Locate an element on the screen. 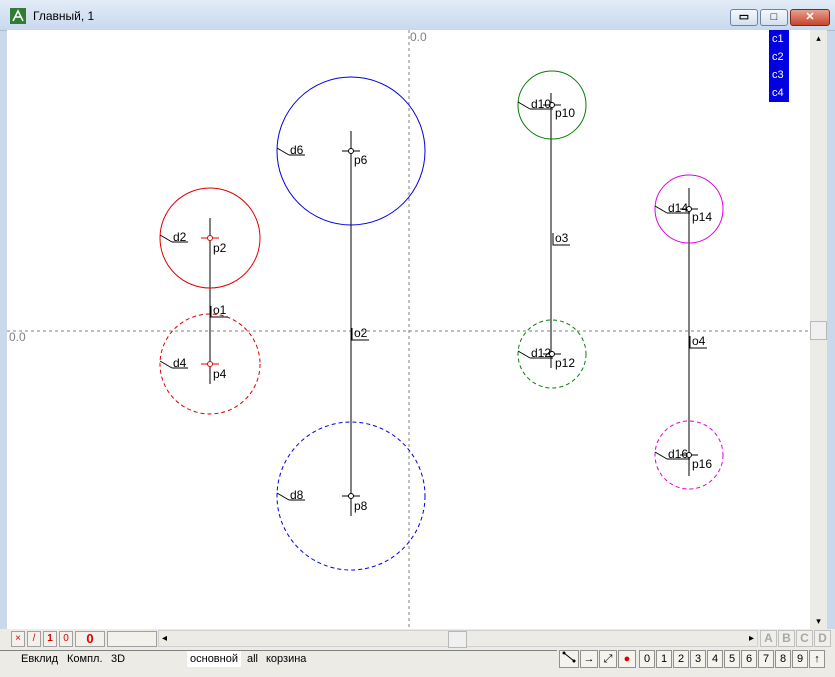 Image resolution: width=835 pixels, height=677 pixels. minimize-icon: ▭ is located at coordinates (744, 17).